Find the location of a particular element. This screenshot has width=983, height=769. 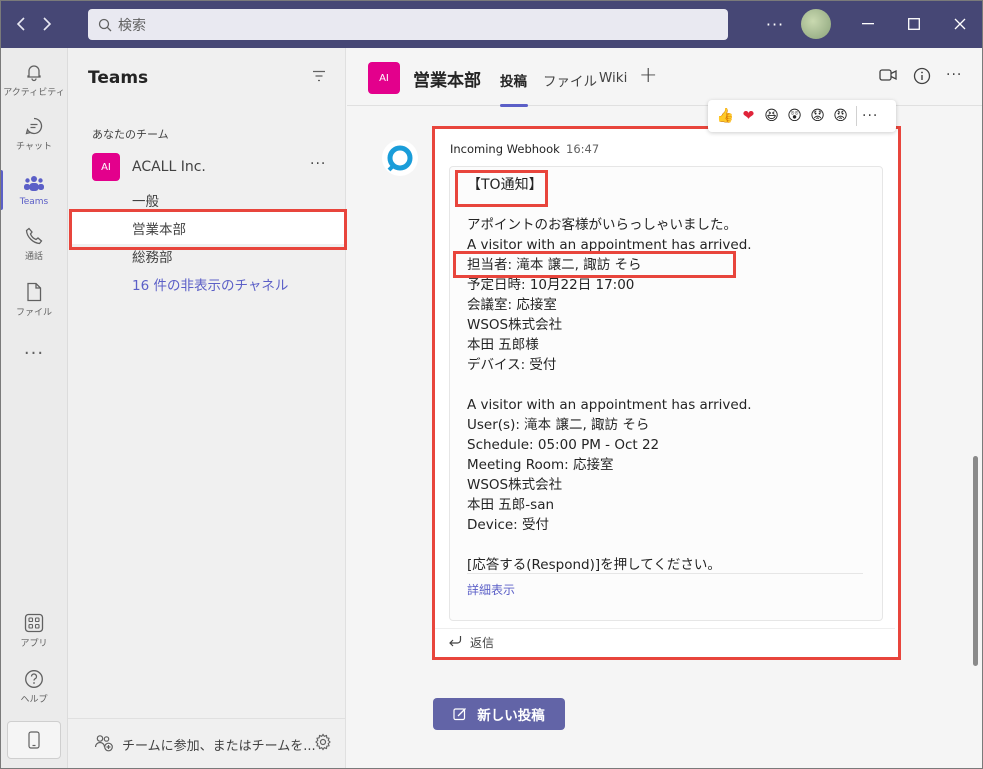

help-icon is located at coordinates (34, 679).